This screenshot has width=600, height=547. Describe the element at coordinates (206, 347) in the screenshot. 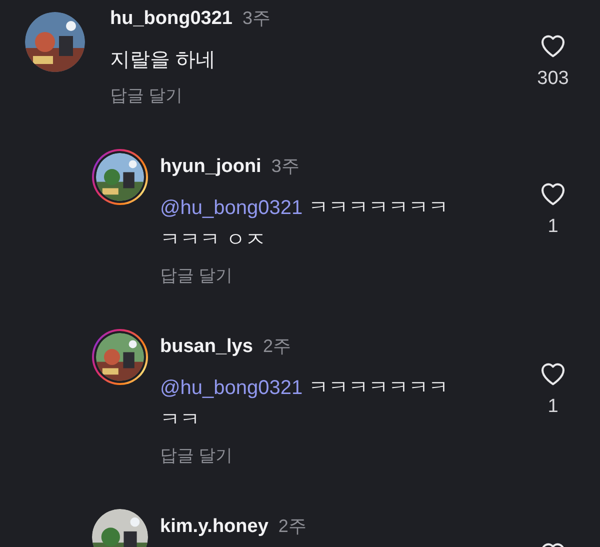

I see `username: busan_lys` at that location.